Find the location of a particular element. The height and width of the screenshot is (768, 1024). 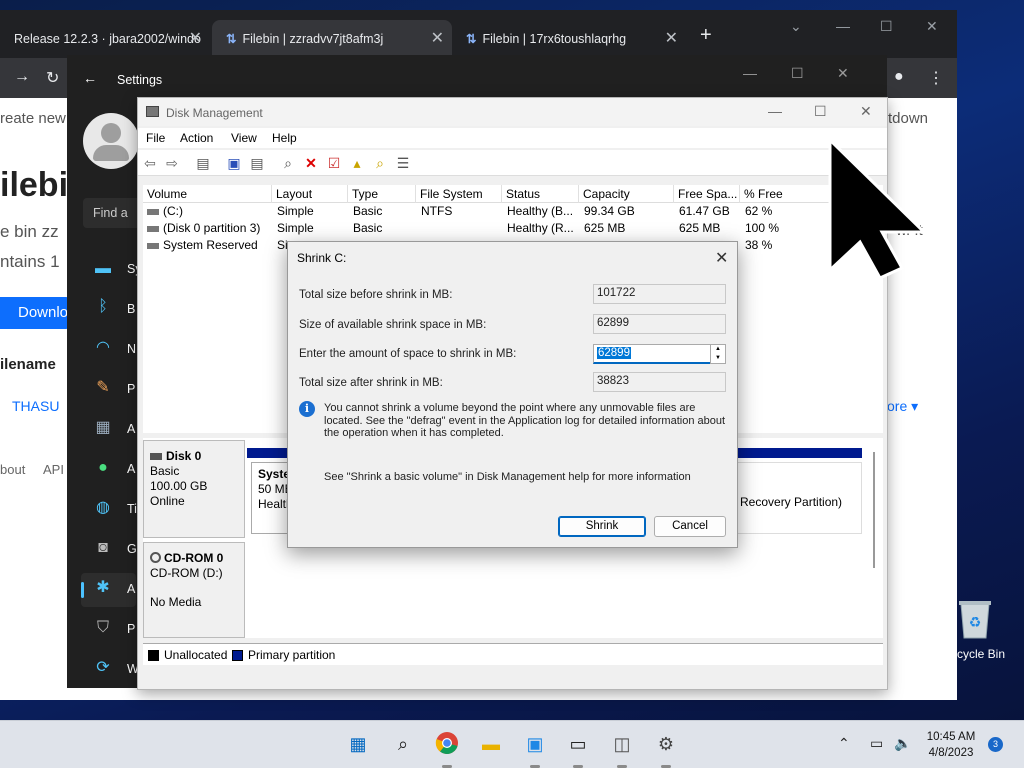

connect-icon: ⌕ is located at coordinates (288, 163).